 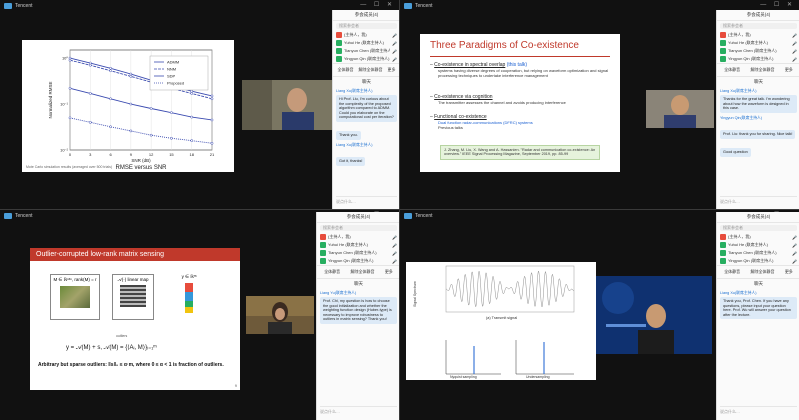 I want to click on page-number: 9, so click(x=235, y=385).